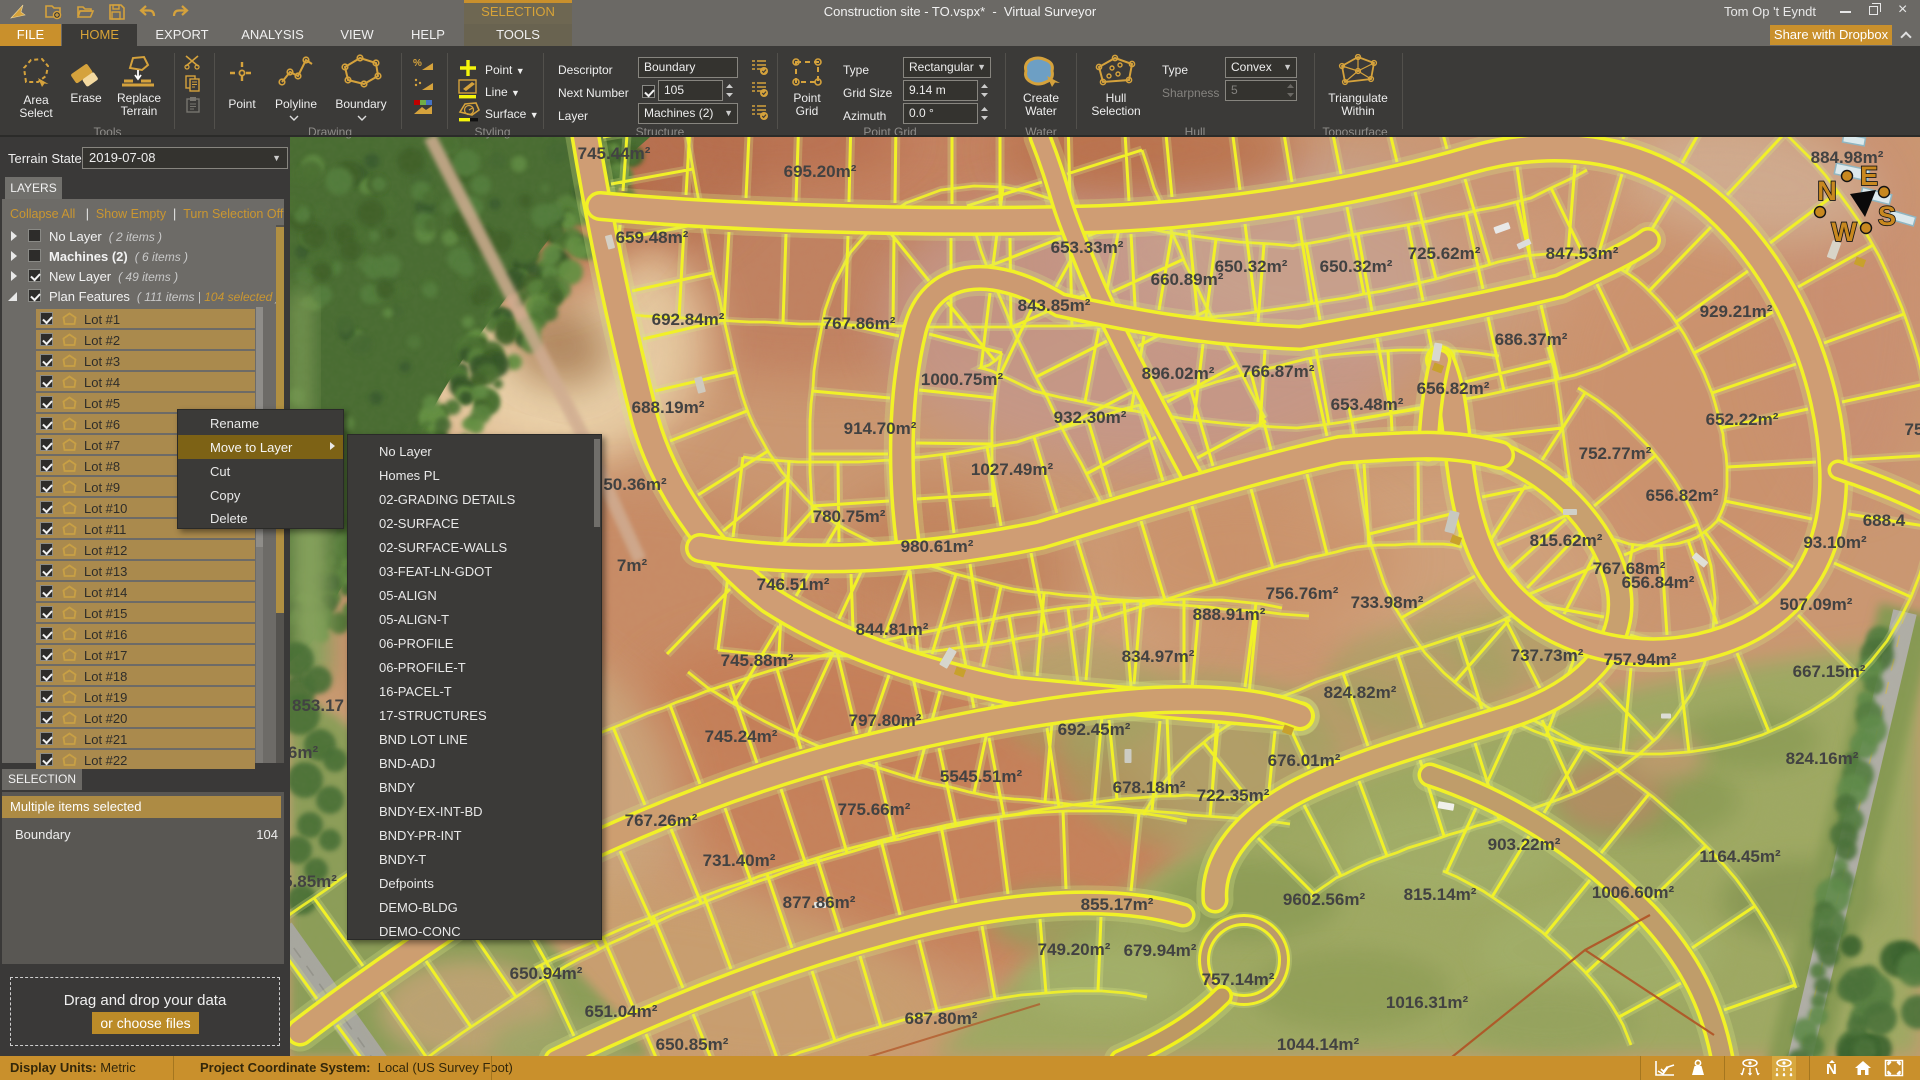  Describe the element at coordinates (1887, 216) in the screenshot. I see `svg-text: S` at that location.